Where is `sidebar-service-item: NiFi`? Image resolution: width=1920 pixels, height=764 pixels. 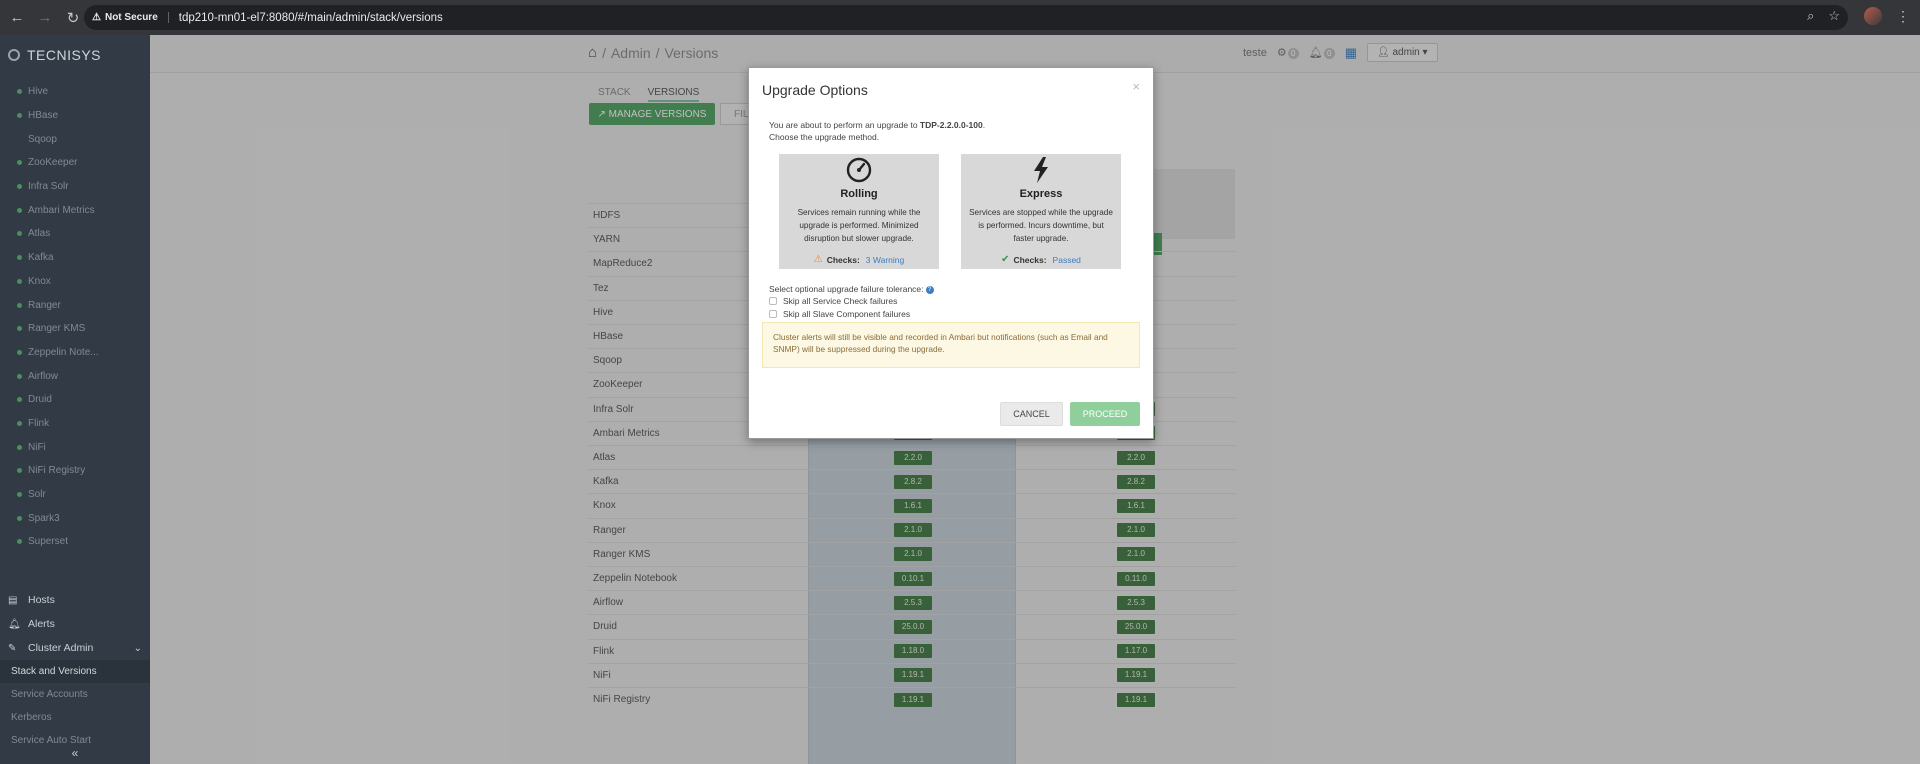 sidebar-service-item: NiFi is located at coordinates (75, 447).